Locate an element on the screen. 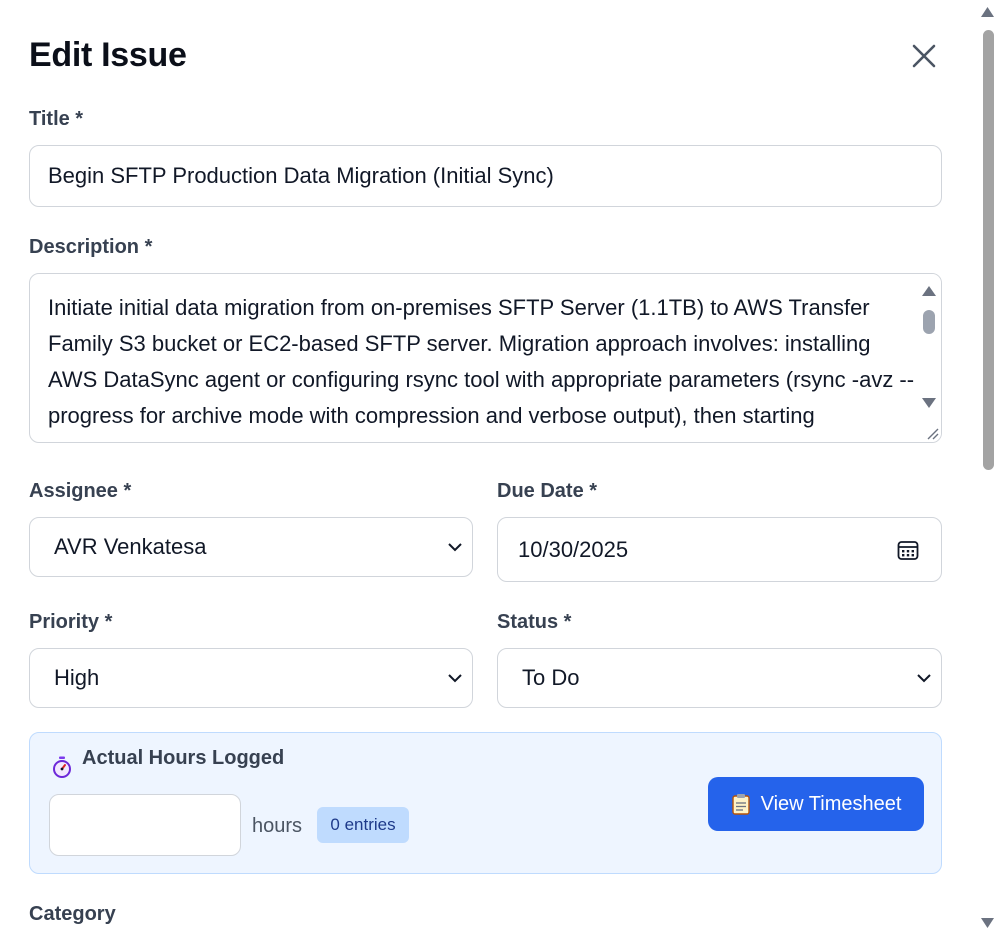 This screenshot has width=997, height=937. hours-unit-label: hours is located at coordinates (277, 826).